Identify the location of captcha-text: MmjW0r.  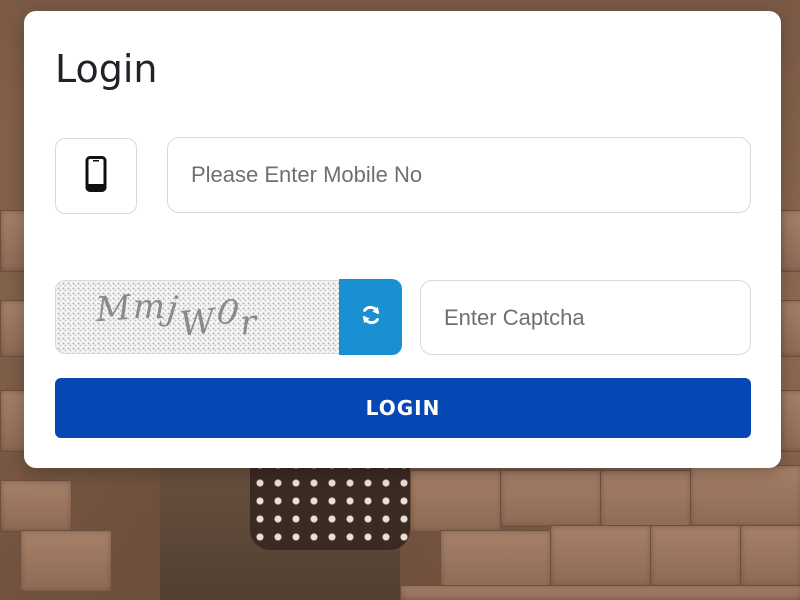
(177, 316).